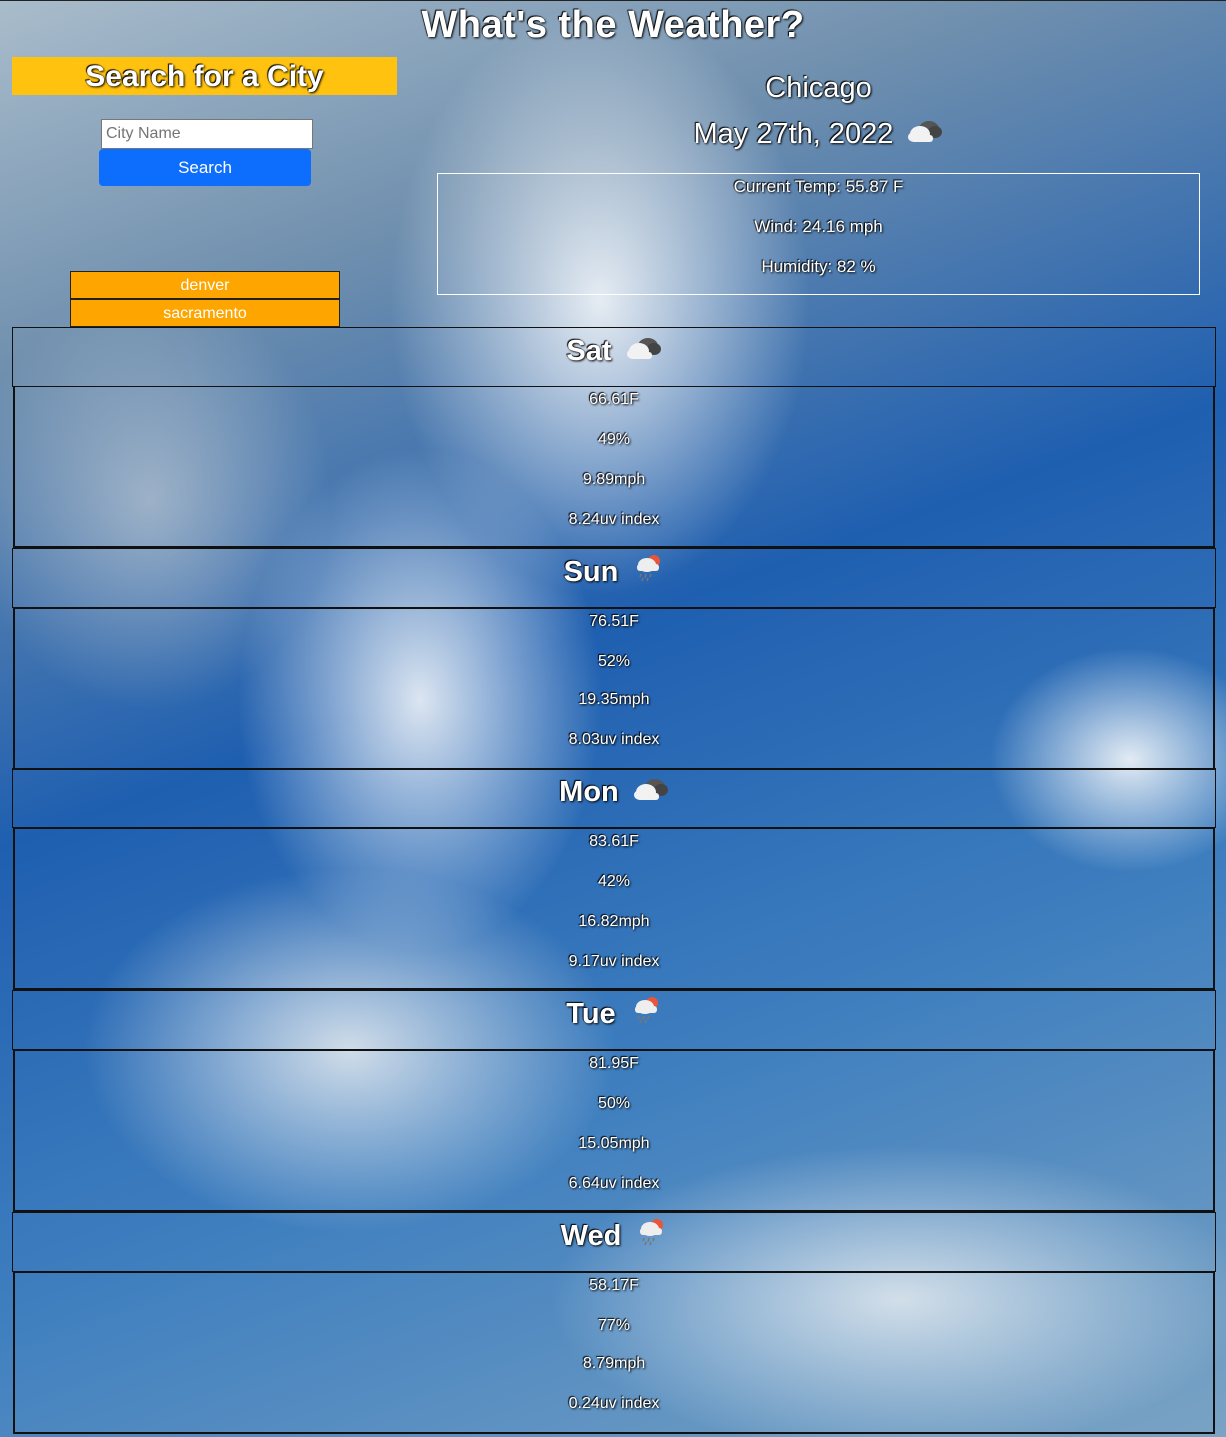 The height and width of the screenshot is (1437, 1226). I want to click on forecast-uv: 8.03uv index, so click(614, 739).